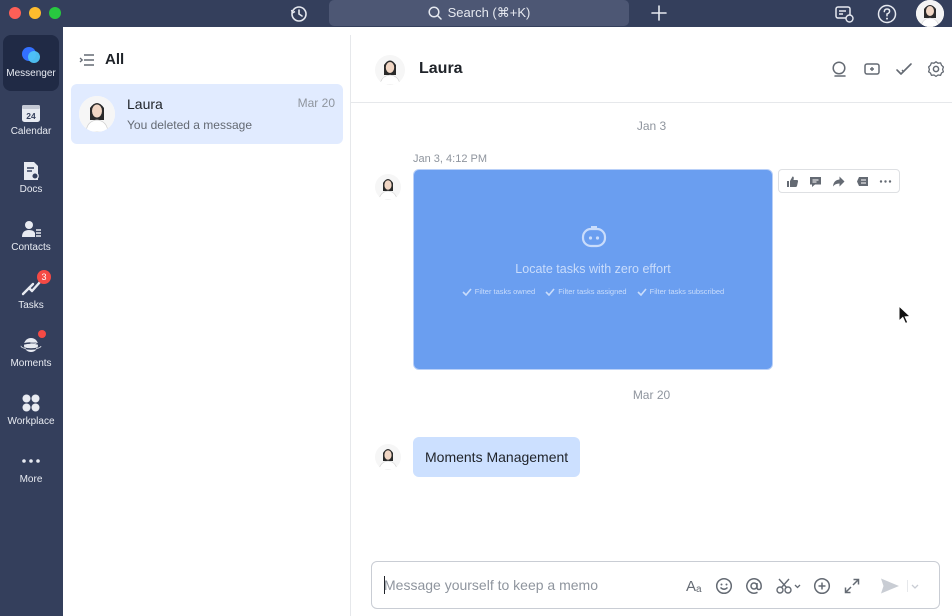  What do you see at coordinates (651, 69) in the screenshot?
I see `conversation-header: Laura` at bounding box center [651, 69].